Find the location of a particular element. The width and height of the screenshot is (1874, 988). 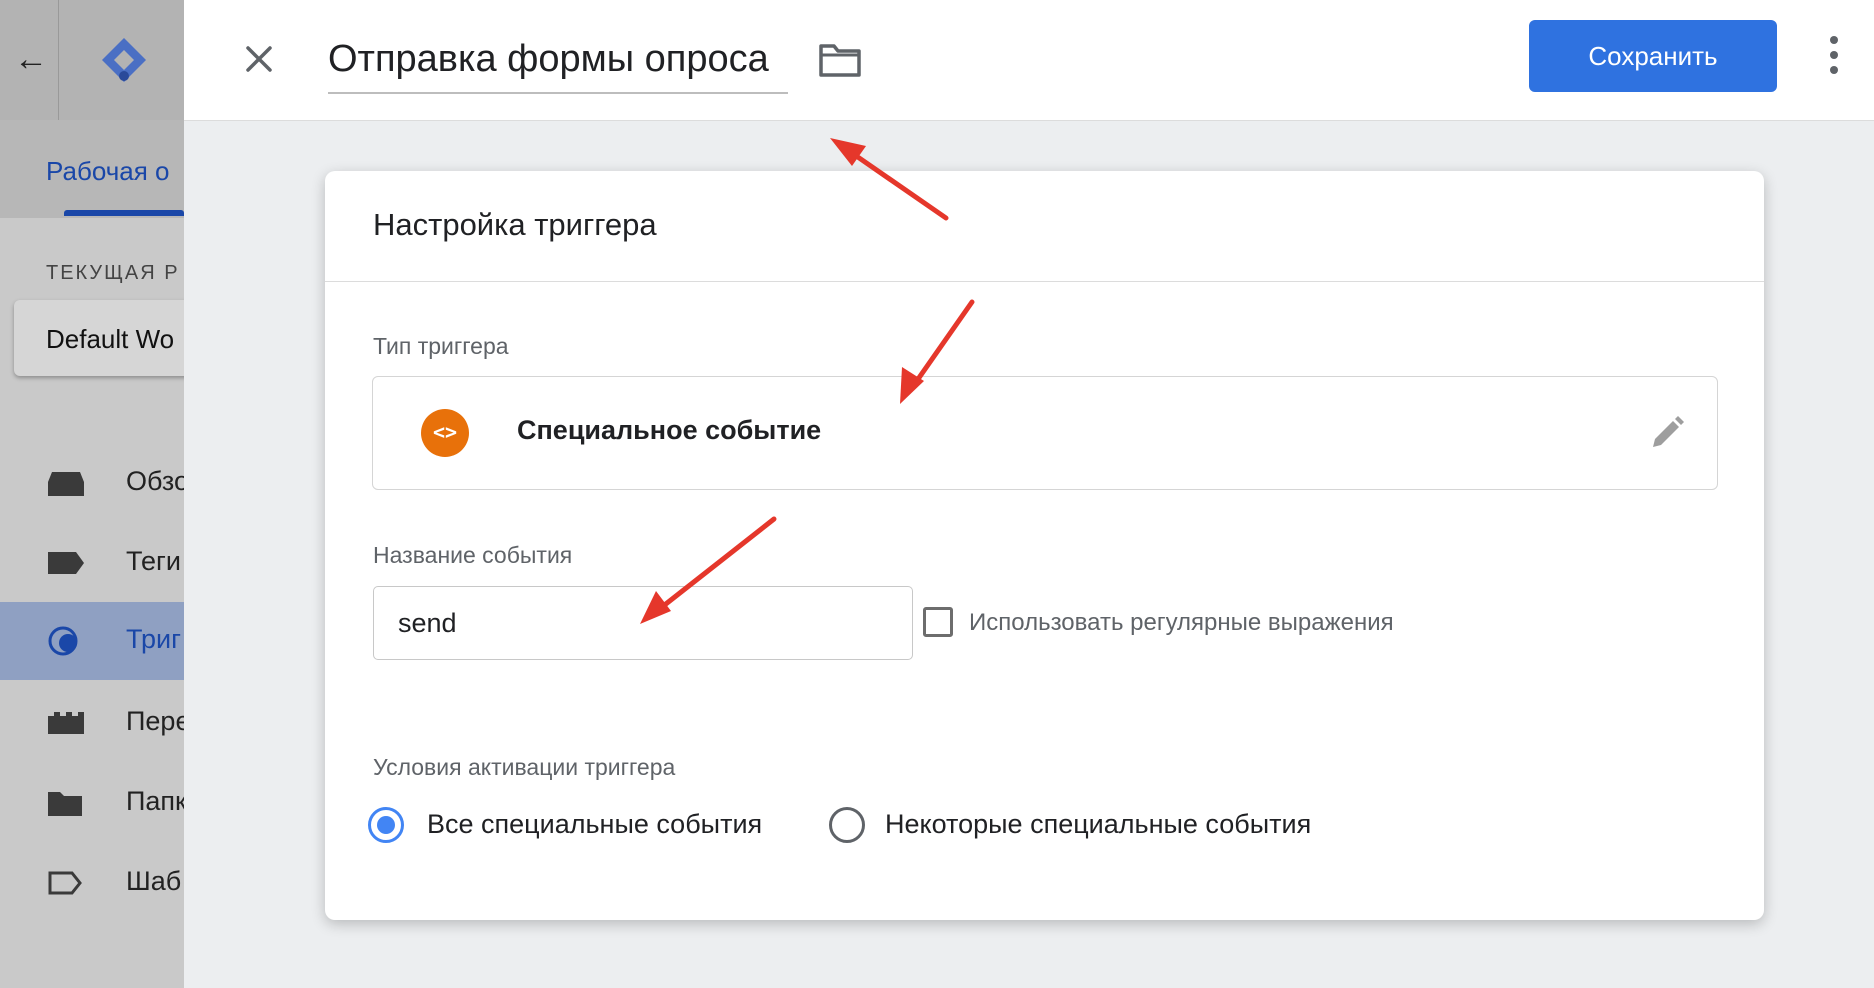

sidebar-item-variables: Пере is located at coordinates (92, 723).